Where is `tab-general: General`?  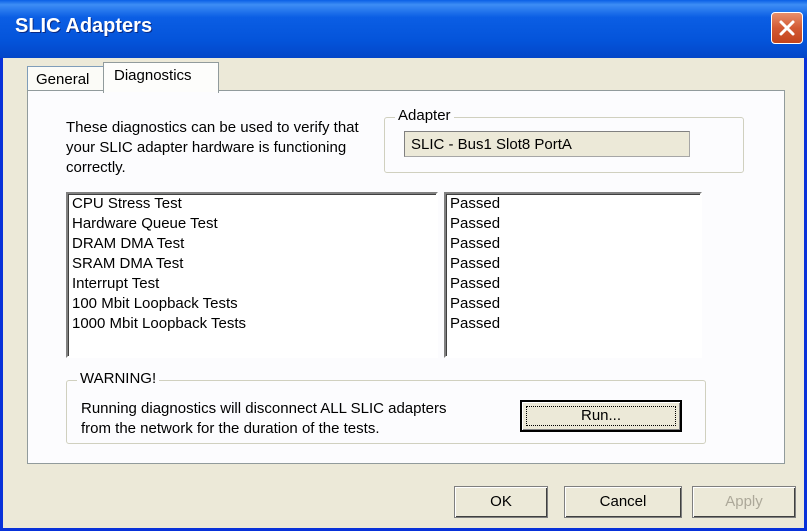
tab-general: General is located at coordinates (67, 78).